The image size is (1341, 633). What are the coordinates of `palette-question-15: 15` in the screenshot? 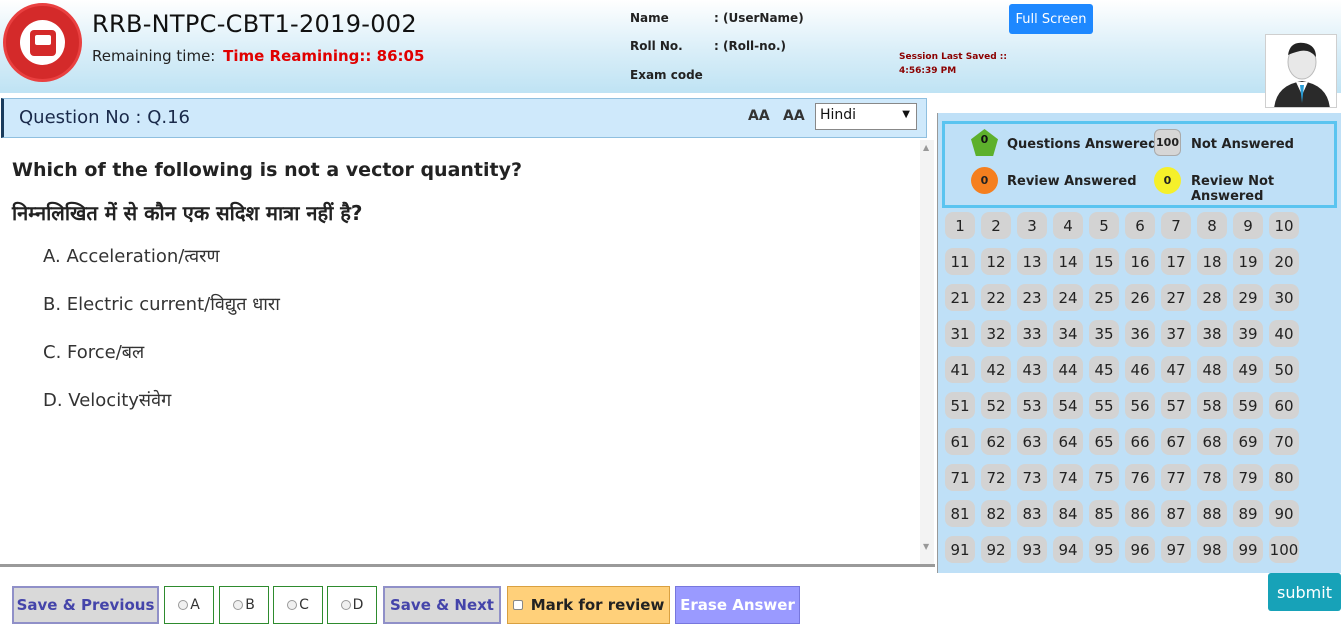 It's located at (1104, 261).